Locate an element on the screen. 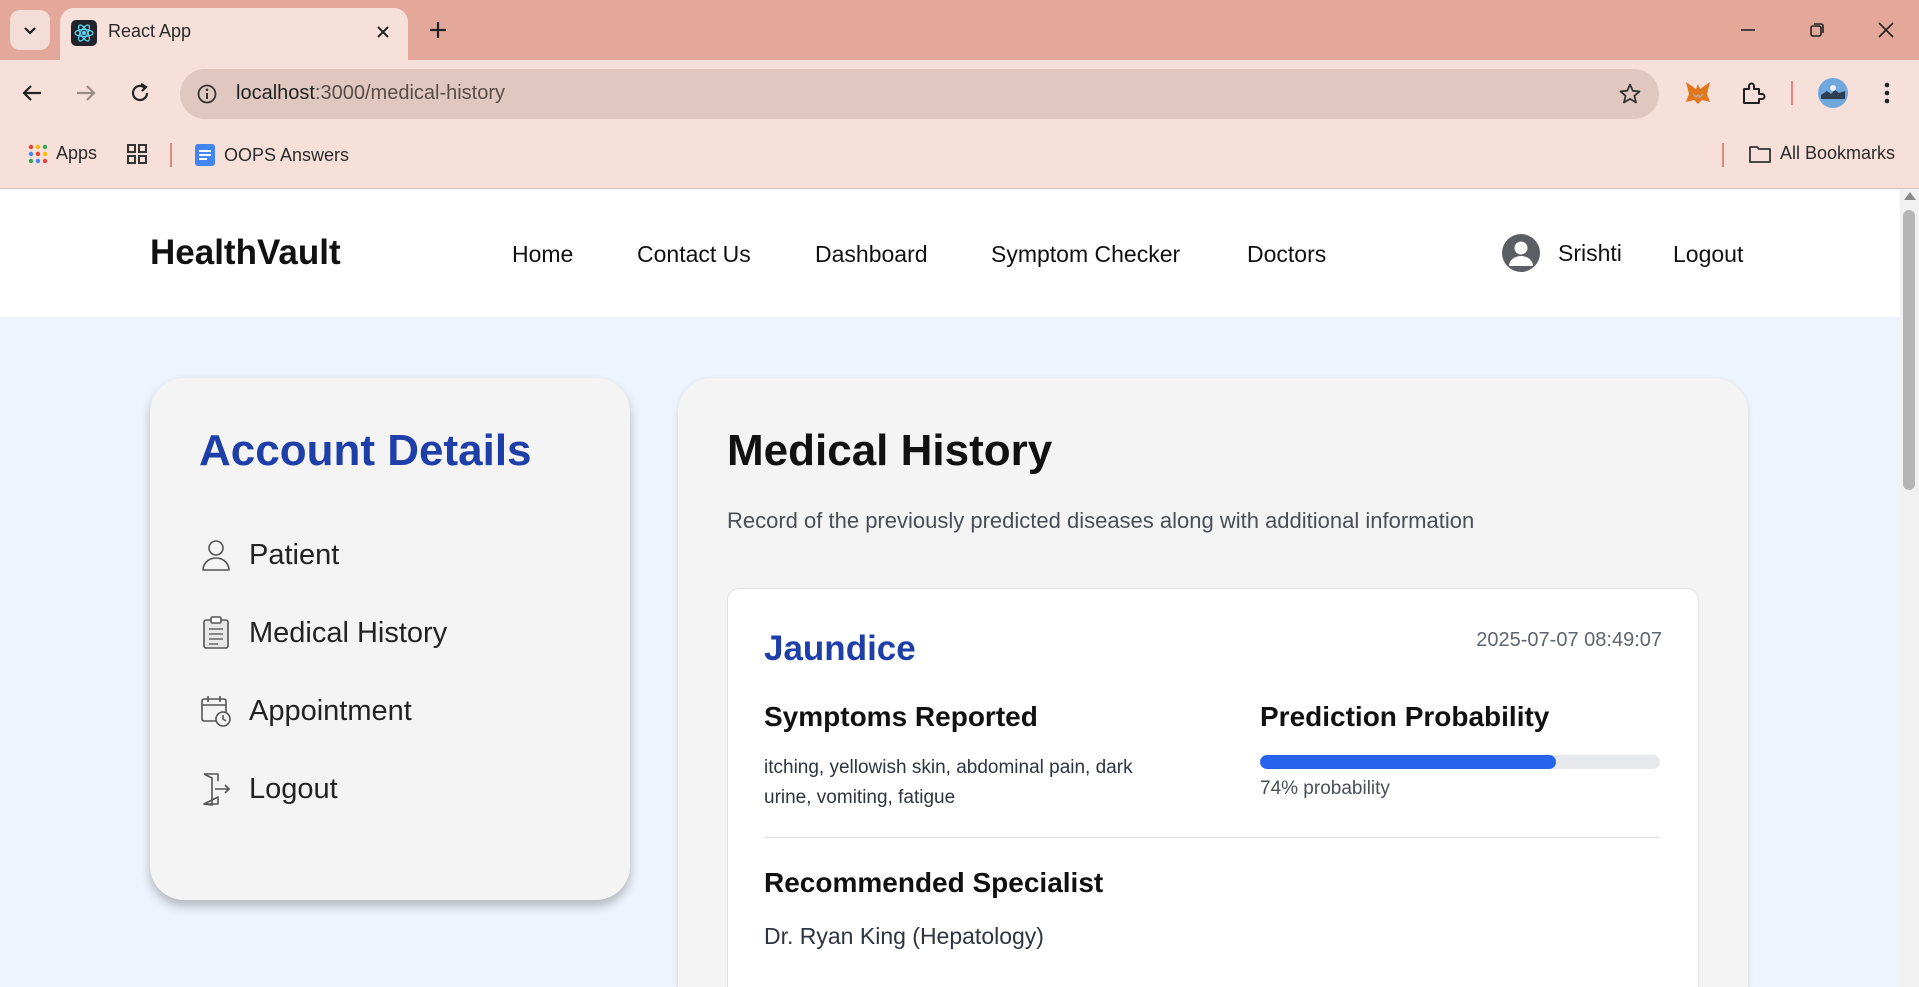  react-logo-icon is located at coordinates (84, 33).